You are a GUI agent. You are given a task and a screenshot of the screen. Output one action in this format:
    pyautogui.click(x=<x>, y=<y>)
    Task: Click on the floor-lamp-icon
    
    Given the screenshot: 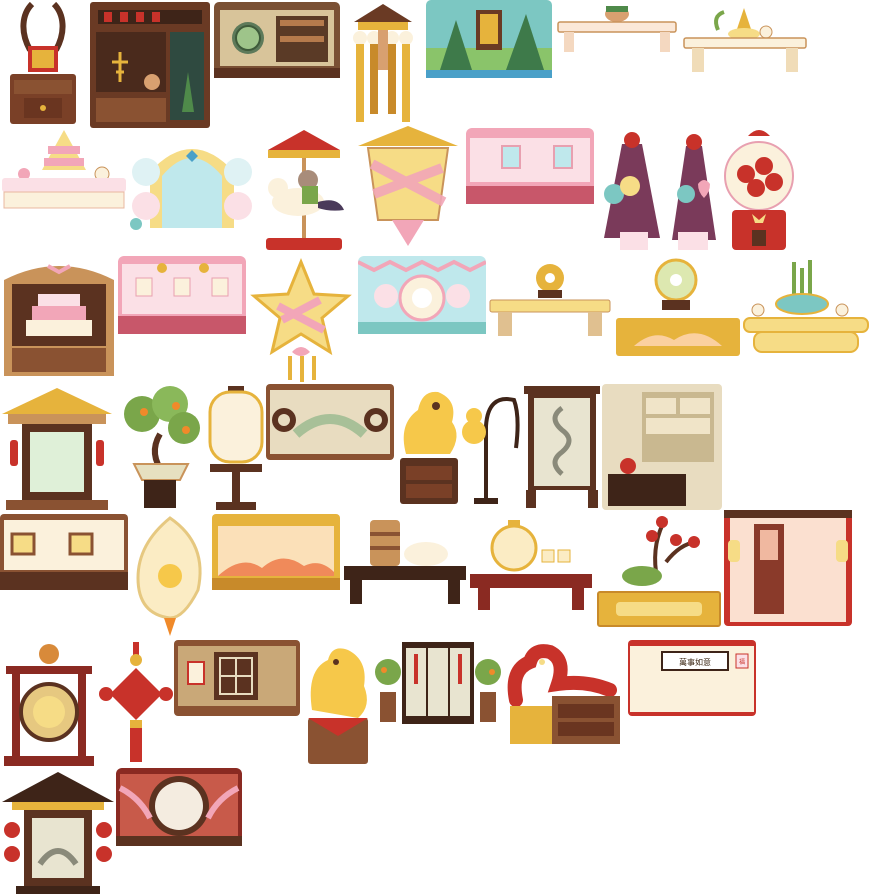 What is the action you would take?
    pyautogui.click(x=236, y=448)
    